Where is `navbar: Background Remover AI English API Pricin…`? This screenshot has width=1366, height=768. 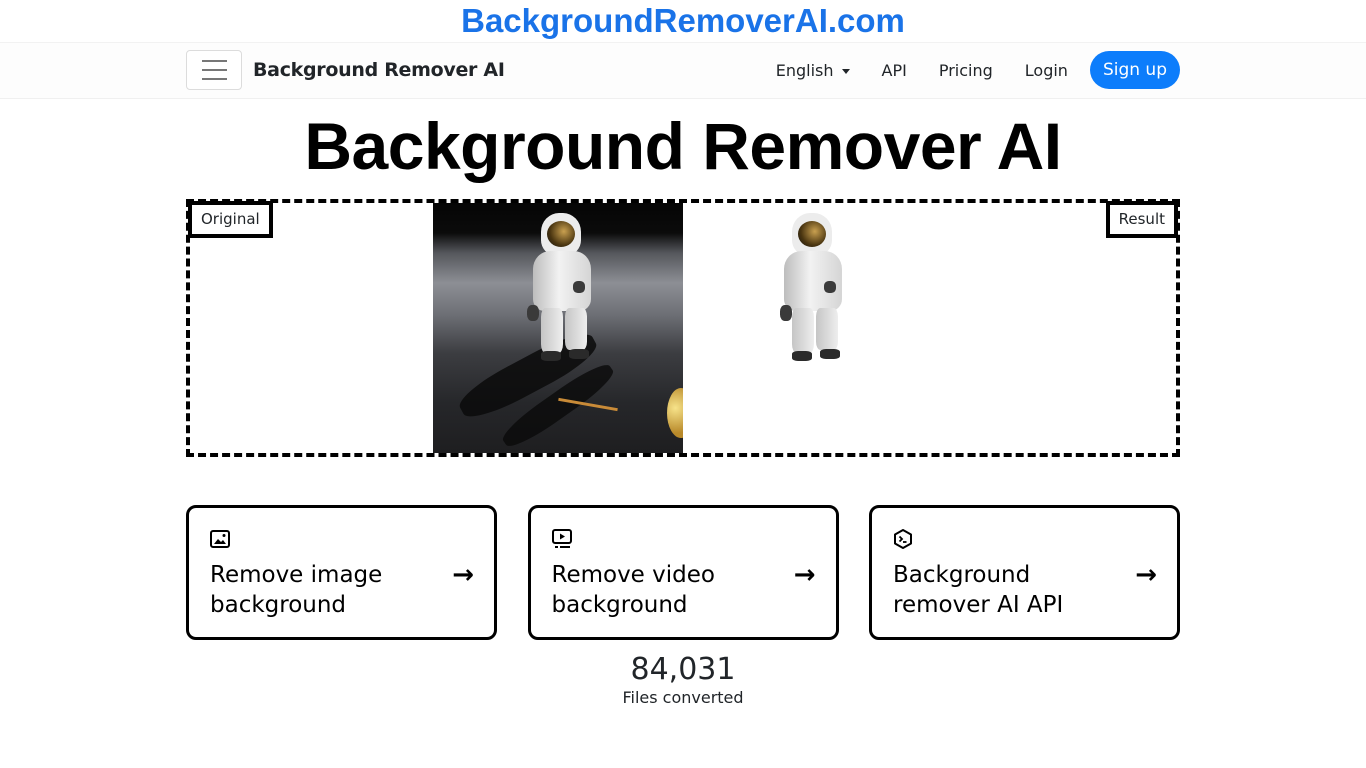 navbar: Background Remover AI English API Pricin… is located at coordinates (683, 71).